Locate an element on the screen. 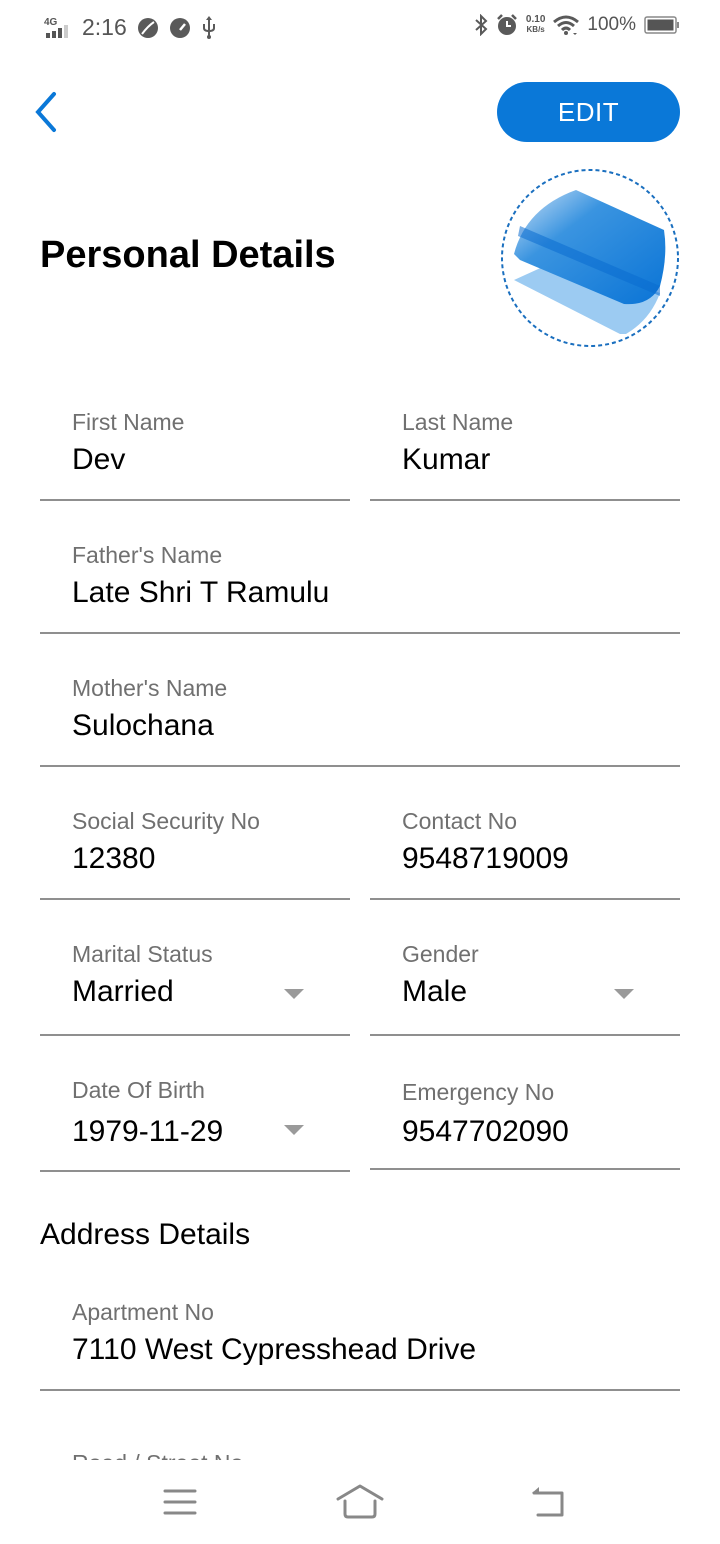  mother-name-value: Sulochana is located at coordinates (143, 726).